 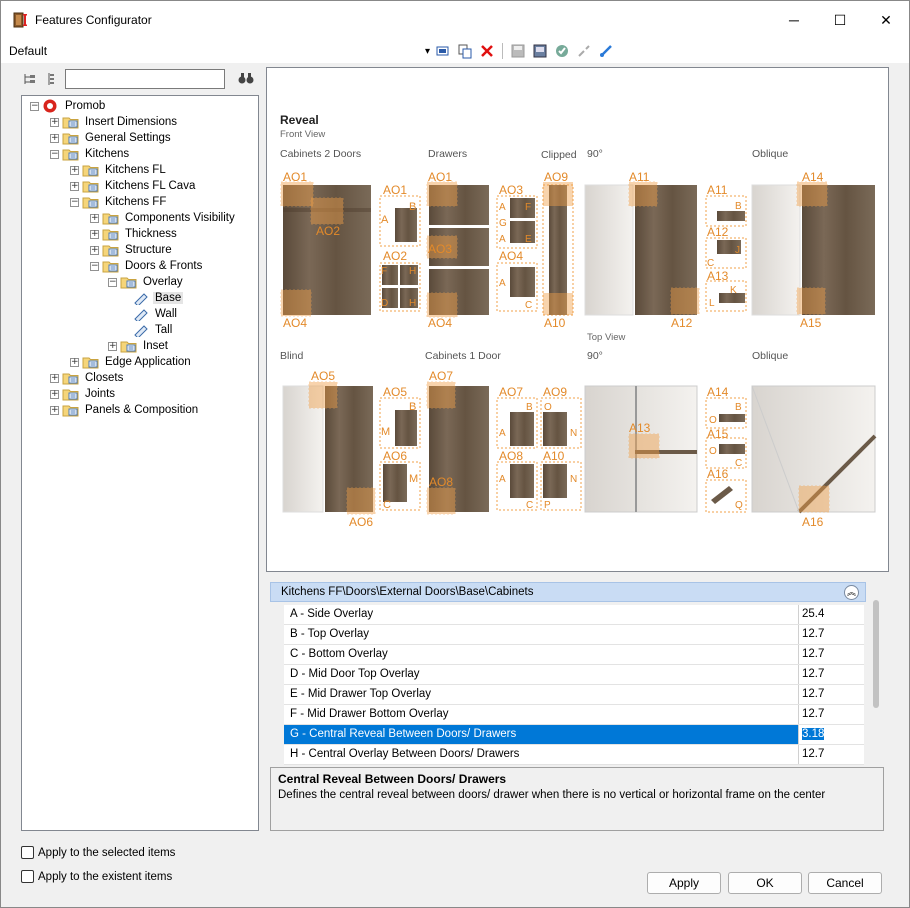 What do you see at coordinates (153, 330) in the screenshot?
I see `tree-item: Tall` at bounding box center [153, 330].